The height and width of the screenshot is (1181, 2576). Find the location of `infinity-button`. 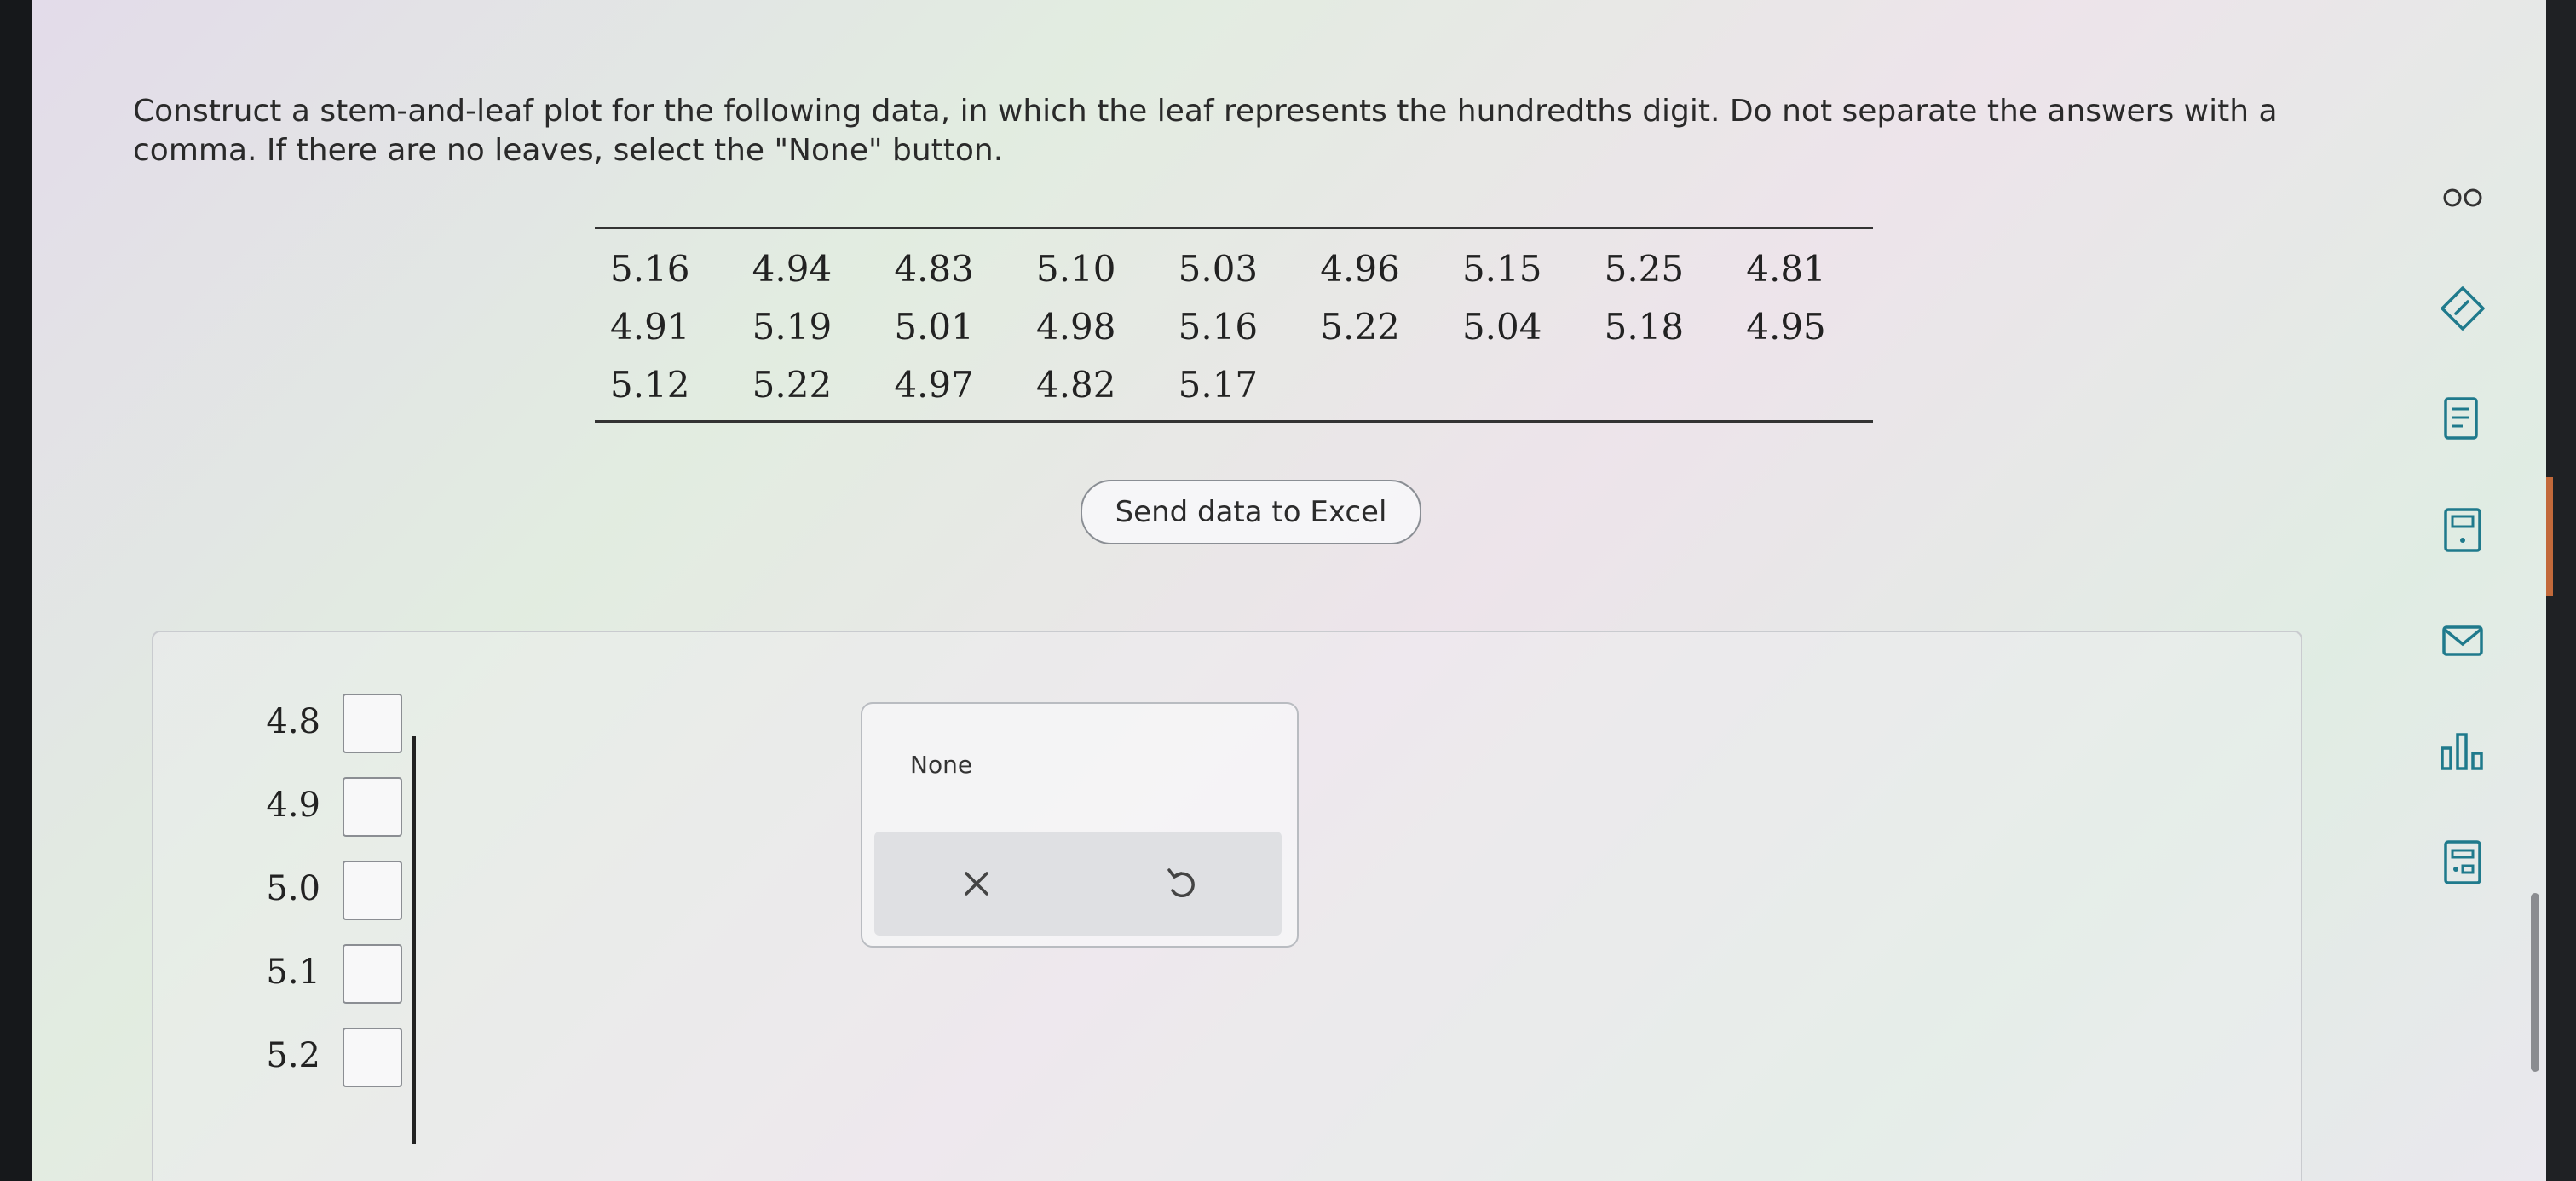

infinity-button is located at coordinates (2462, 198).